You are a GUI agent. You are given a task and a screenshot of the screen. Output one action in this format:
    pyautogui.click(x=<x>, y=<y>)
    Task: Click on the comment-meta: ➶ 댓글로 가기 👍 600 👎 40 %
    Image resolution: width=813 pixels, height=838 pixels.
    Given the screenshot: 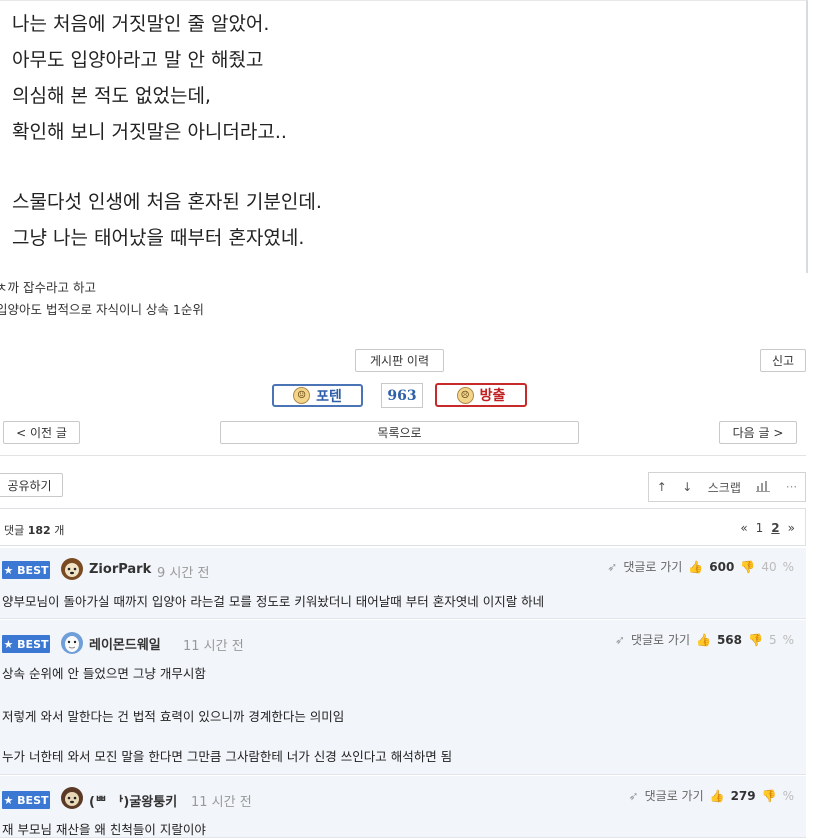 What is the action you would take?
    pyautogui.click(x=700, y=566)
    